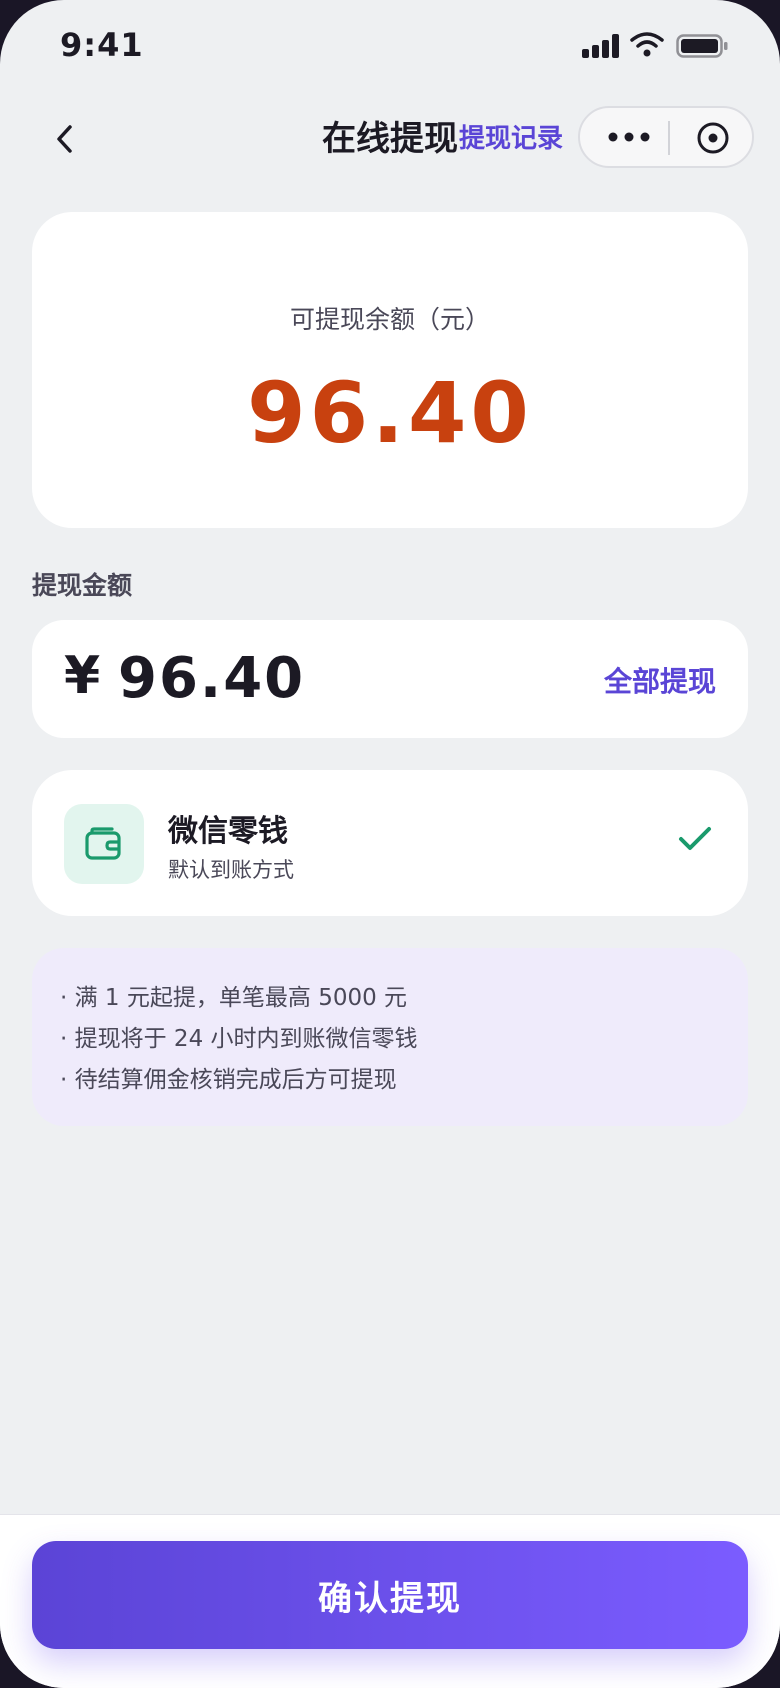 The width and height of the screenshot is (780, 1688). I want to click on navigation-bar: 在线提现 提现记录, so click(390, 139).